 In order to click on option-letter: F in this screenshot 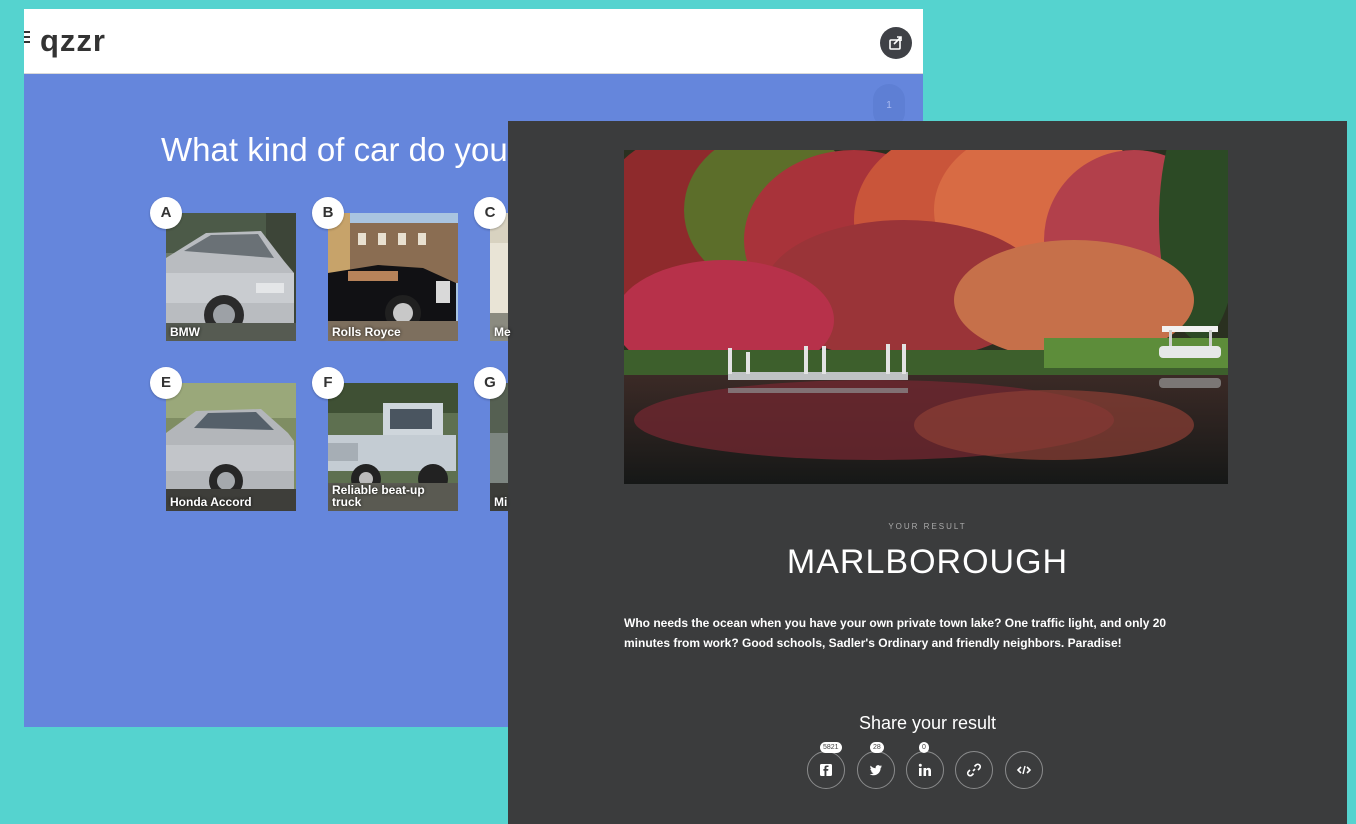, I will do `click(328, 383)`.